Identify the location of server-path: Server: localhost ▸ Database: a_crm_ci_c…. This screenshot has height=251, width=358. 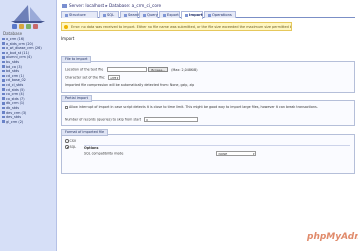
(115, 5).